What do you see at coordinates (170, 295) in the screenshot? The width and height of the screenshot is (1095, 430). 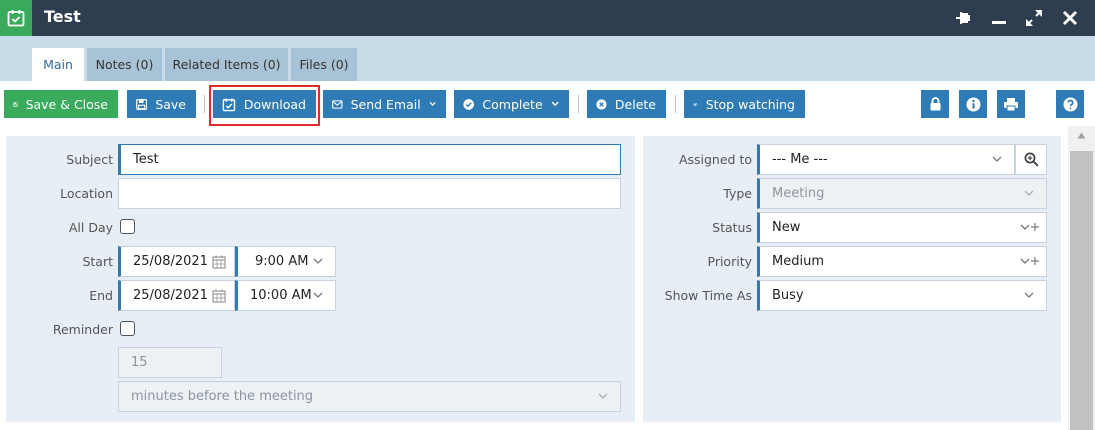 I see `end-date-value: 25/08/2021` at bounding box center [170, 295].